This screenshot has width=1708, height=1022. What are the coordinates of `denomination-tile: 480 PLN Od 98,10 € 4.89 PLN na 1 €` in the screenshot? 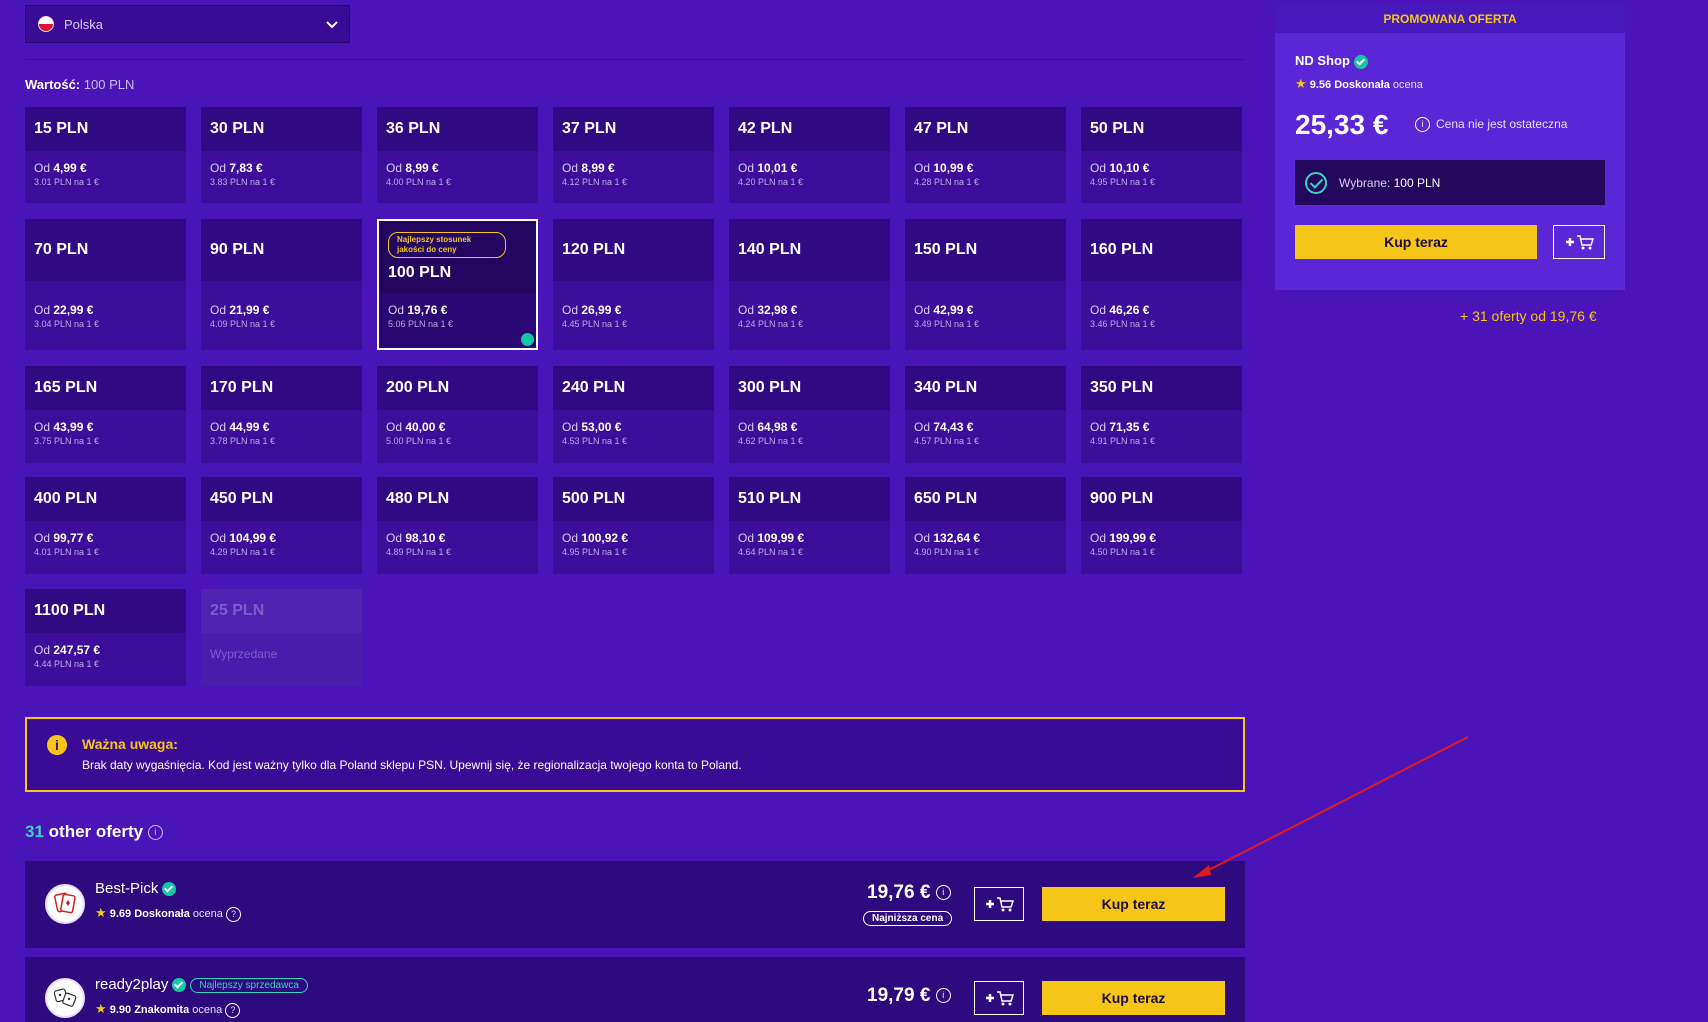 It's located at (457, 525).